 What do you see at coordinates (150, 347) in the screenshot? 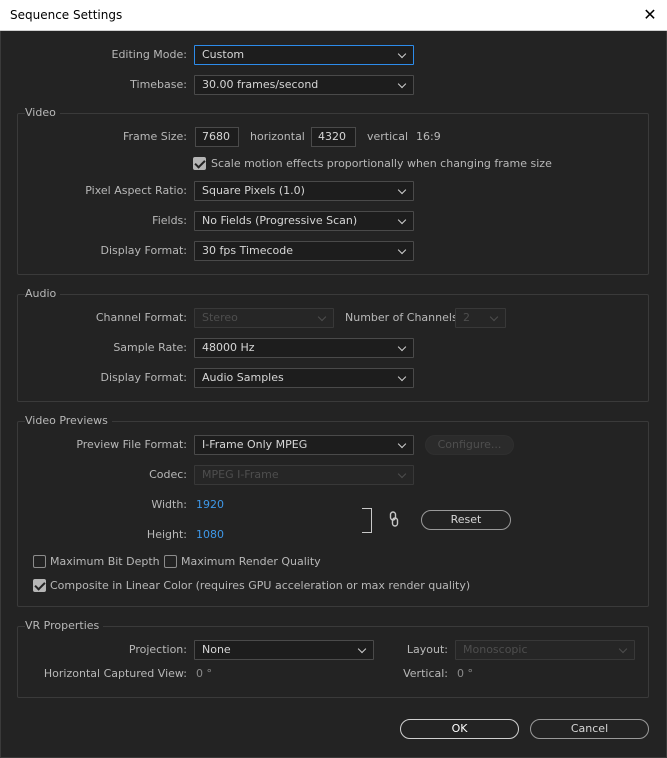
I see `sample-rate-label: Sample Rate:` at bounding box center [150, 347].